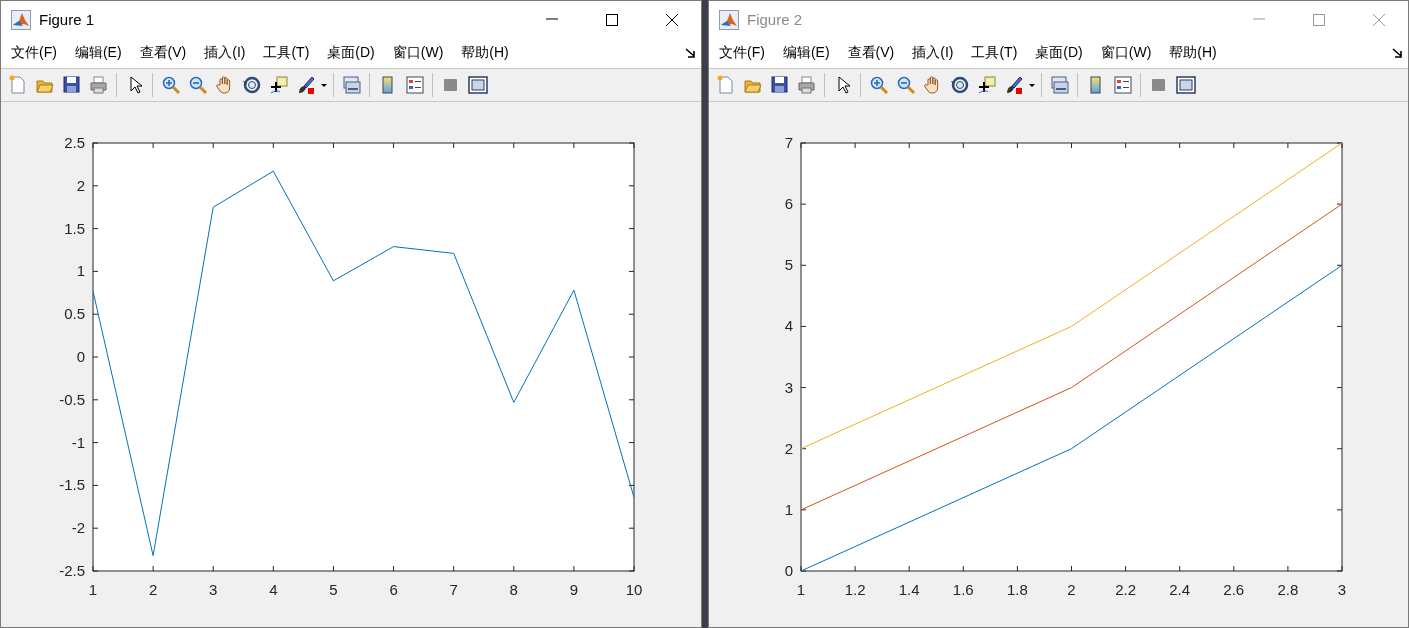 The width and height of the screenshot is (1409, 628). Describe the element at coordinates (163, 53) in the screenshot. I see `menu-item: 查看(V)` at that location.